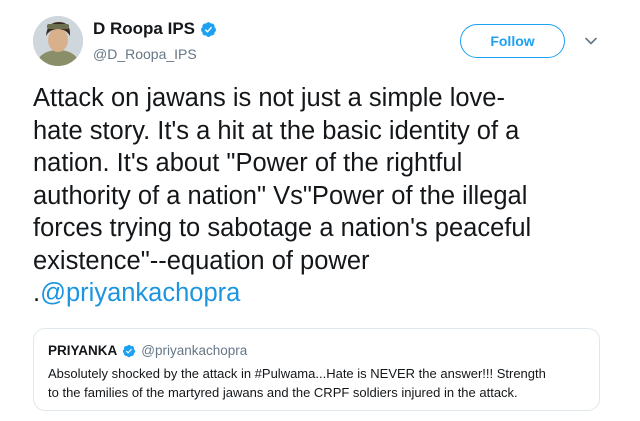  I want to click on avatar-image, so click(58, 41).